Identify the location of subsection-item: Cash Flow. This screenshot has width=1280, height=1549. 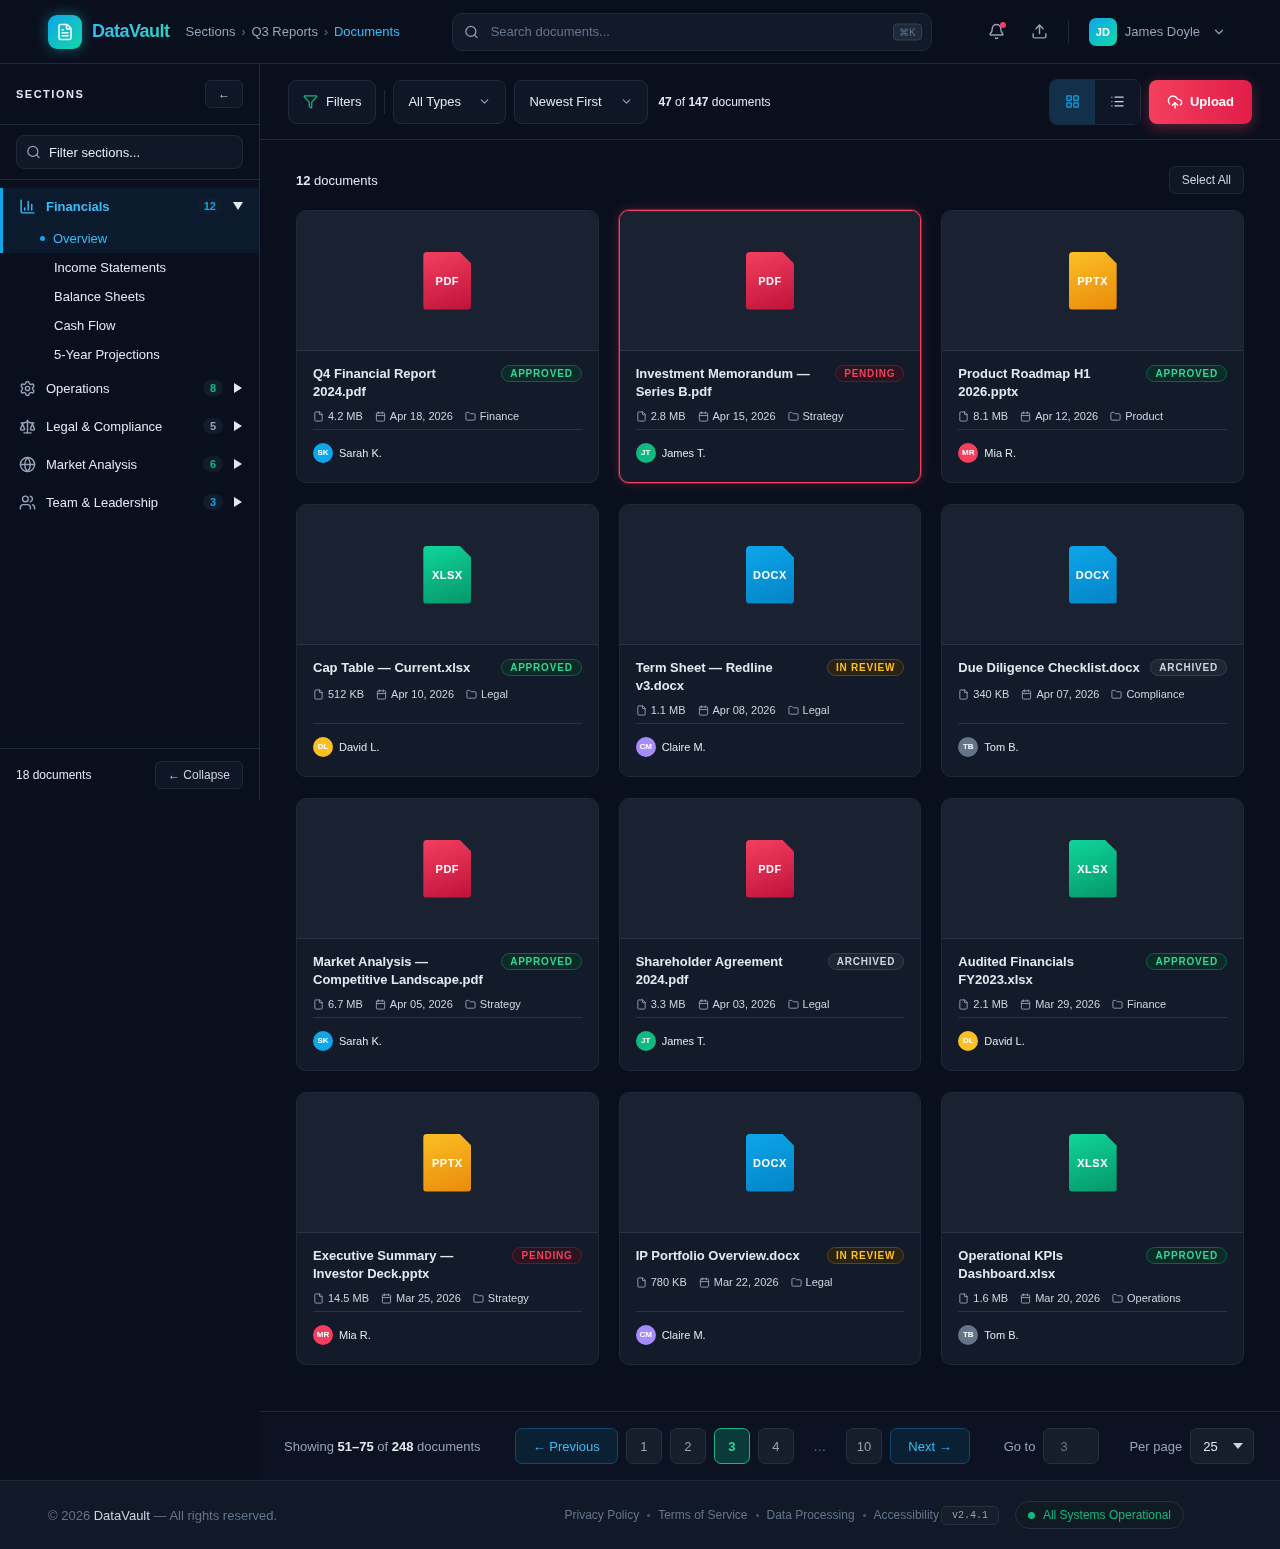
(129, 325).